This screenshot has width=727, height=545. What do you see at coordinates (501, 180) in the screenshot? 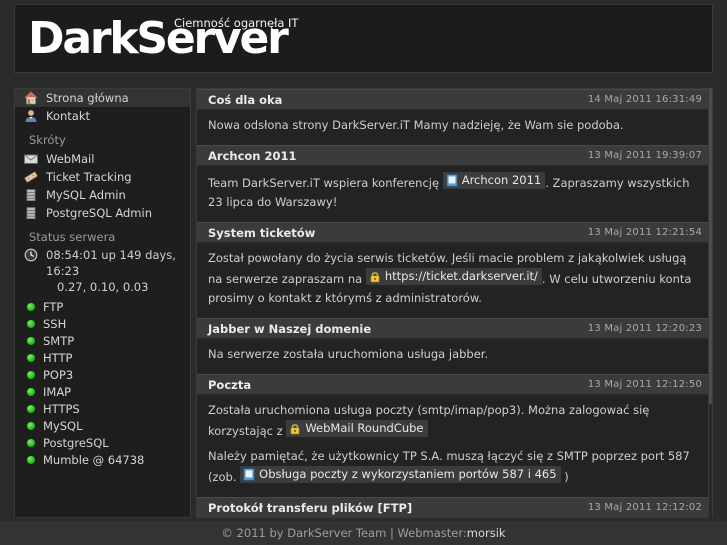
I see `inline-link-label: Archcon 2011` at bounding box center [501, 180].